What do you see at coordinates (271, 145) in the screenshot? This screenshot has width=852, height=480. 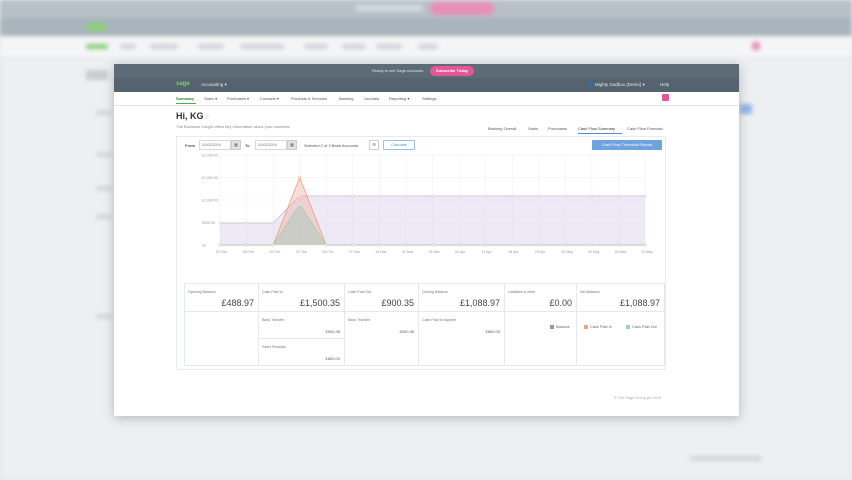 I see `to-date-input: 01/01/2019` at bounding box center [271, 145].